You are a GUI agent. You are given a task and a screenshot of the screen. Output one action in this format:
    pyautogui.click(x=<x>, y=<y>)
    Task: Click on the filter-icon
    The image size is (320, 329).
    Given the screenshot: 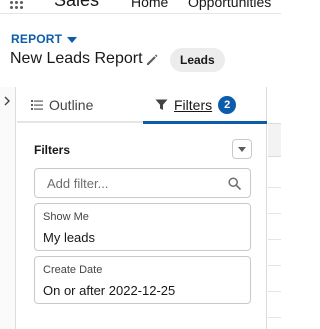 What is the action you would take?
    pyautogui.click(x=161, y=104)
    